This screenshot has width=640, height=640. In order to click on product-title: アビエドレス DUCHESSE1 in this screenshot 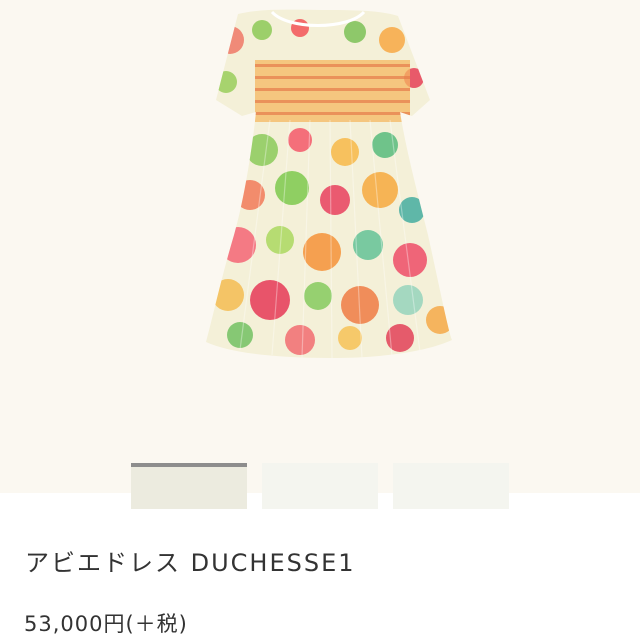, I will do `click(190, 563)`.